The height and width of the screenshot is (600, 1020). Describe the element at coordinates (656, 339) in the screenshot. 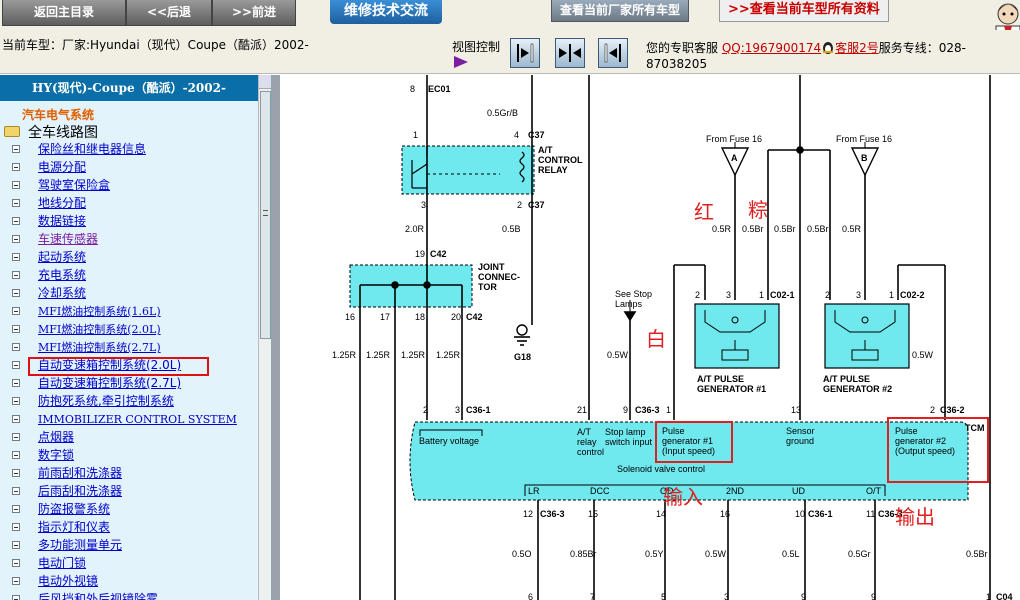

I see `annotation-white: 白` at that location.